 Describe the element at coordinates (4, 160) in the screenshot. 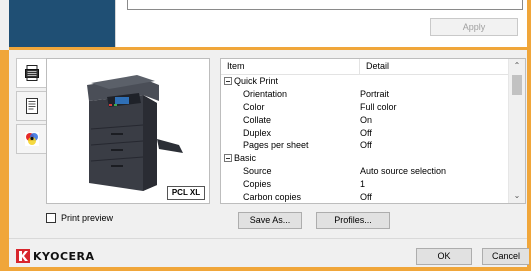

I see `frame-left` at that location.